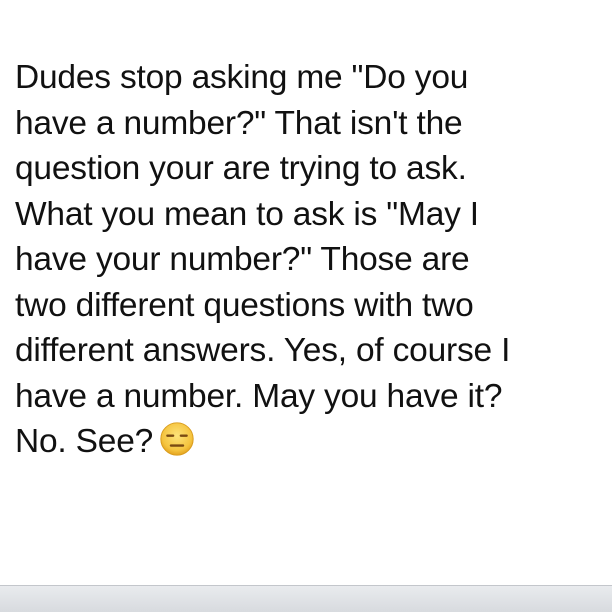 This screenshot has width=612, height=612. Describe the element at coordinates (177, 439) in the screenshot. I see `expressionless-face-icon` at that location.